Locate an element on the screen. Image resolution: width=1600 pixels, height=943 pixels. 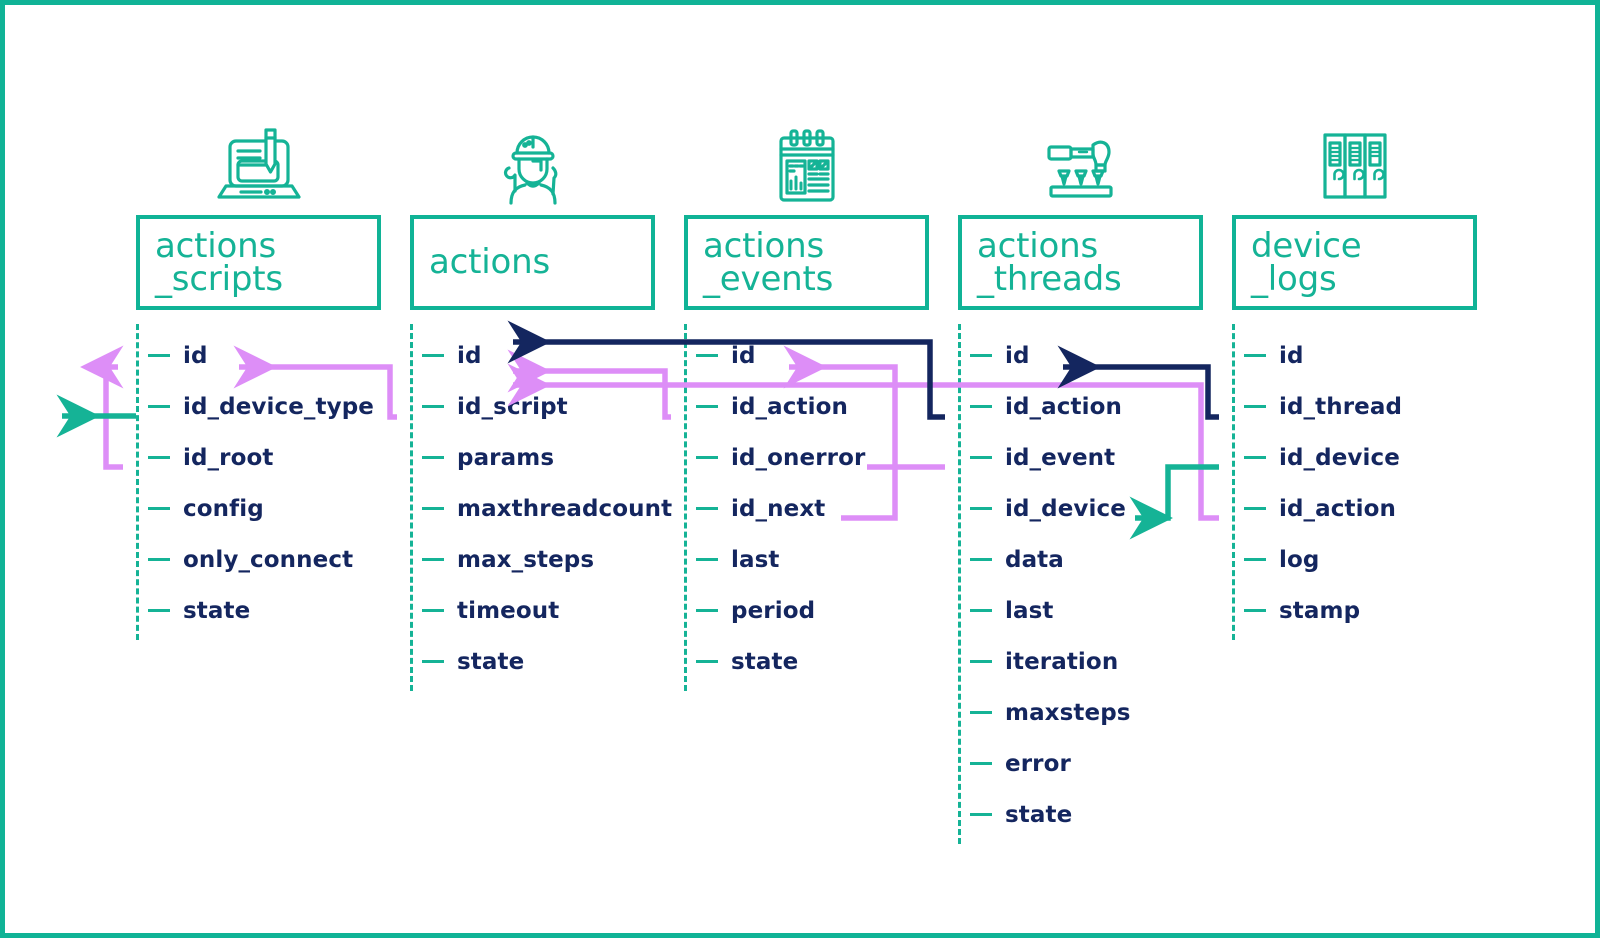
field-row: id_next is located at coordinates (808, 508).